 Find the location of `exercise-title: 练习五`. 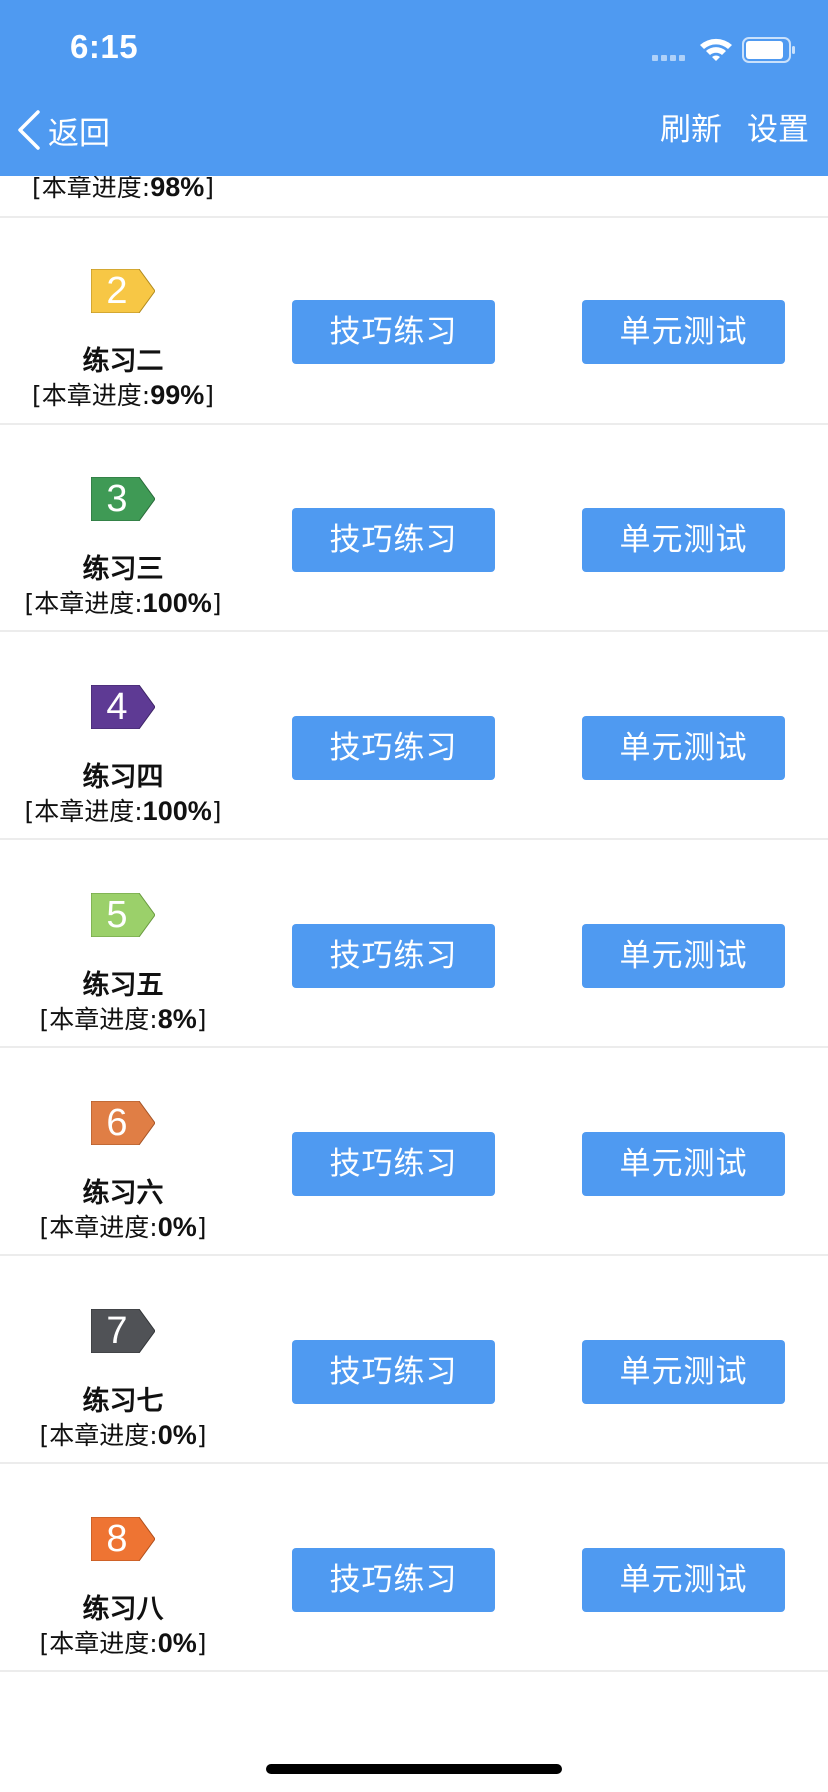

exercise-title: 练习五 is located at coordinates (123, 985).